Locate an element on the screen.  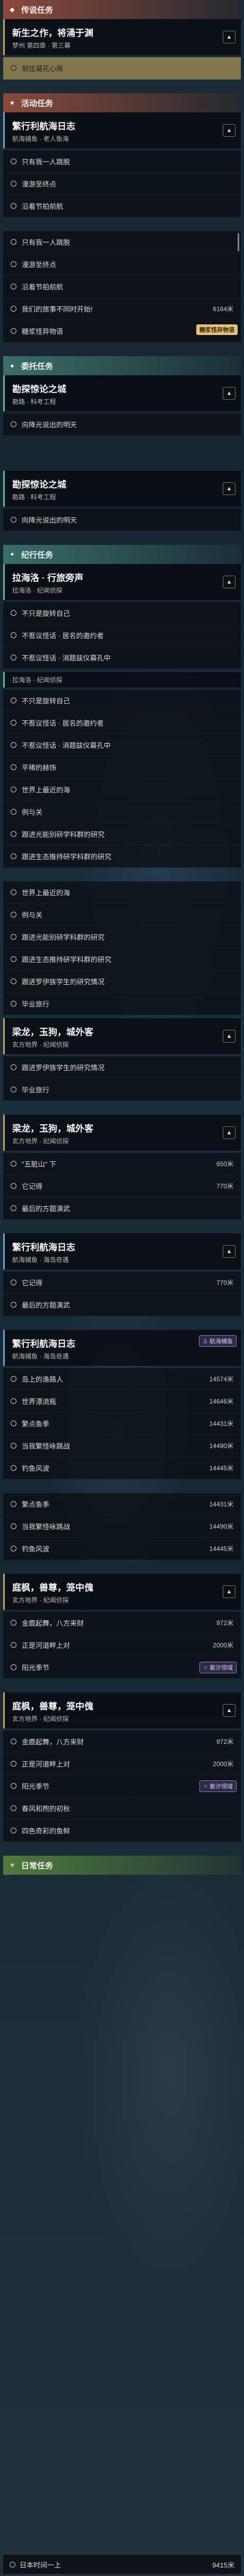
objective-list: 金鹿起舞，八方来财 972米 正是河道畔上对 2000米 阳光季节 ✧ 紫汐领域 is located at coordinates (122, 1645).